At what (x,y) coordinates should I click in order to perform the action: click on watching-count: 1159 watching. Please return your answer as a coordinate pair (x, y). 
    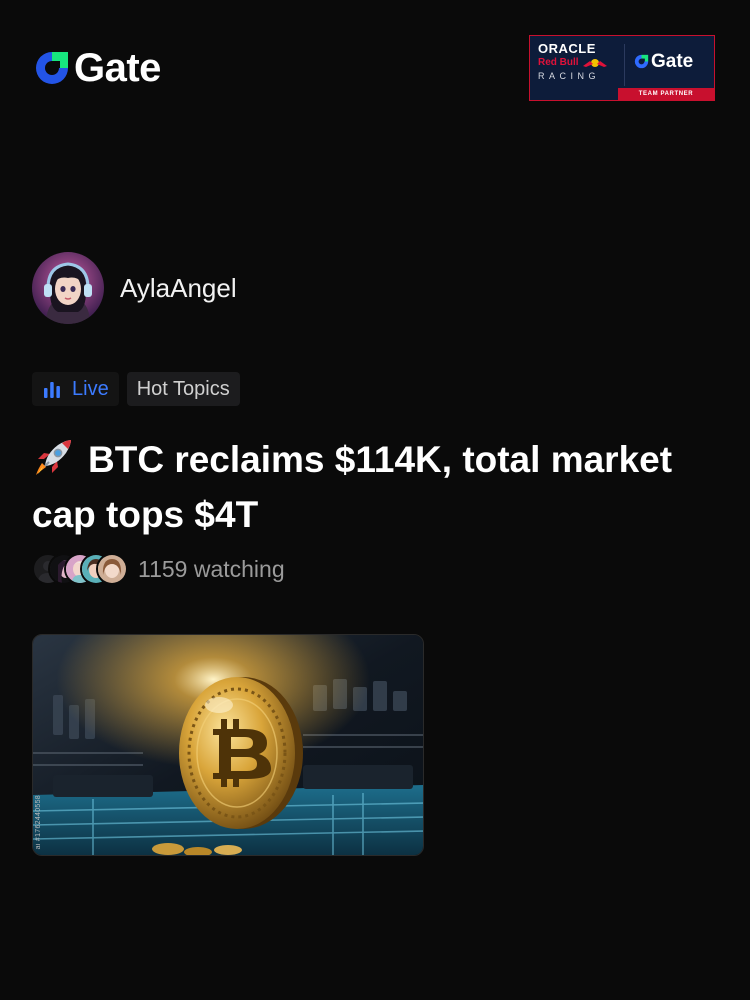
    Looking at the image, I should click on (211, 568).